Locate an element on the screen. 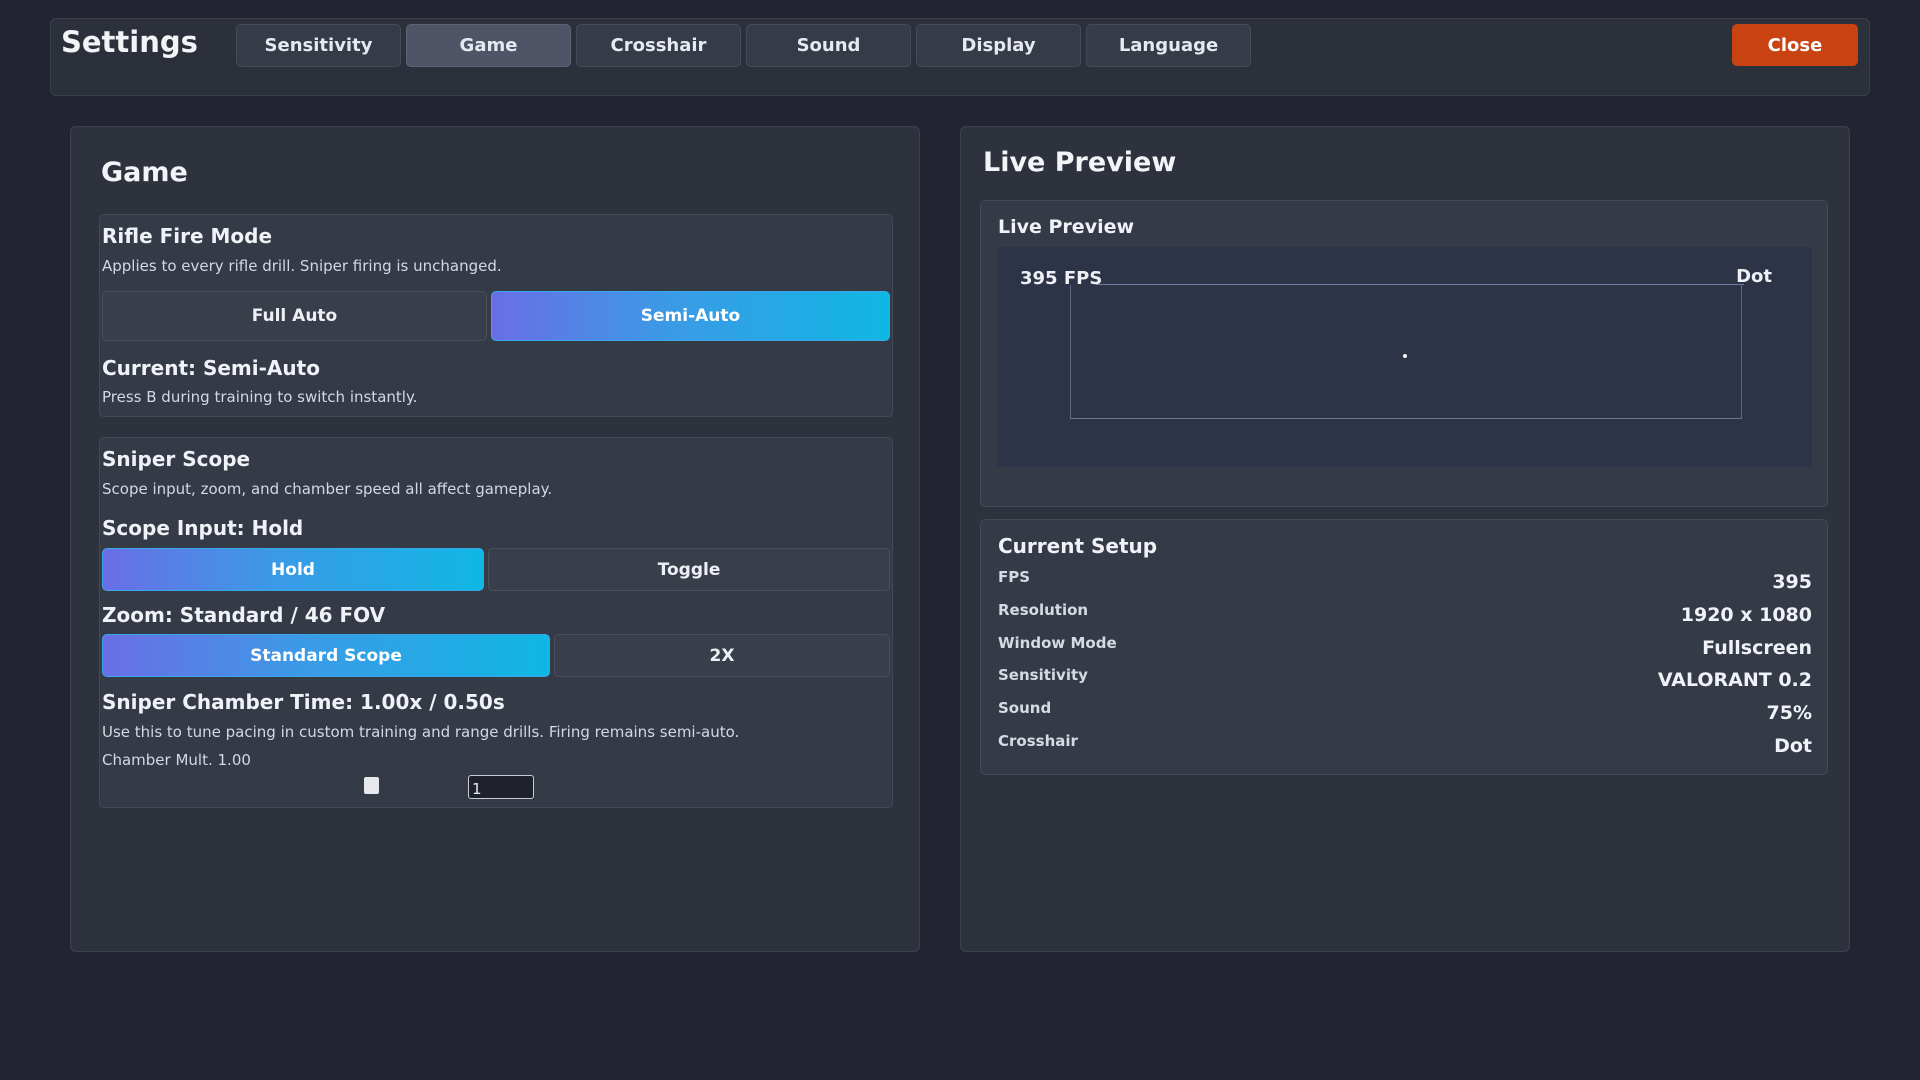  live-preview-card: Live Preview 395 FPS Dot is located at coordinates (1404, 353).